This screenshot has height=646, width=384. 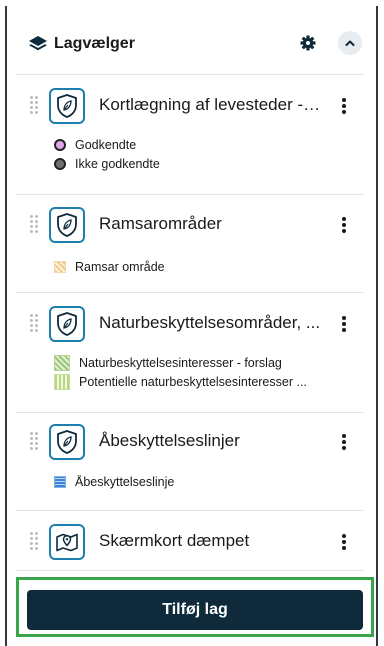 What do you see at coordinates (38, 43) in the screenshot?
I see `layers-icon` at bounding box center [38, 43].